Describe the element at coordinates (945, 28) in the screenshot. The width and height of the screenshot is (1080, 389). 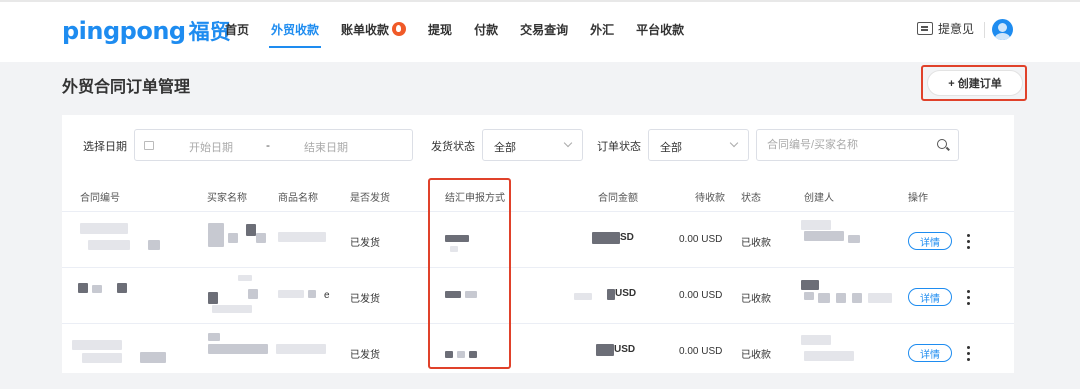
I see `feedback-link: 提意见` at that location.